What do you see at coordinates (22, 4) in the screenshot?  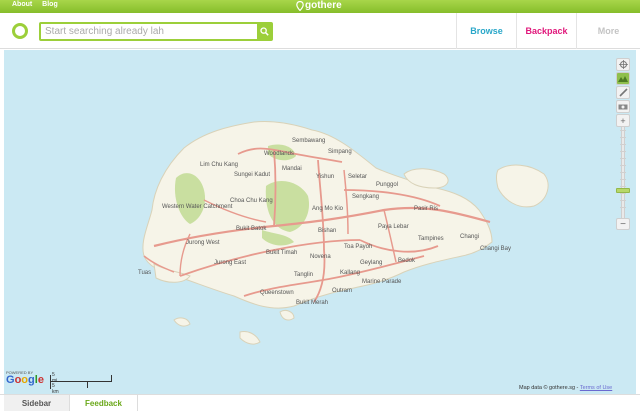 I see `about-link: About` at bounding box center [22, 4].